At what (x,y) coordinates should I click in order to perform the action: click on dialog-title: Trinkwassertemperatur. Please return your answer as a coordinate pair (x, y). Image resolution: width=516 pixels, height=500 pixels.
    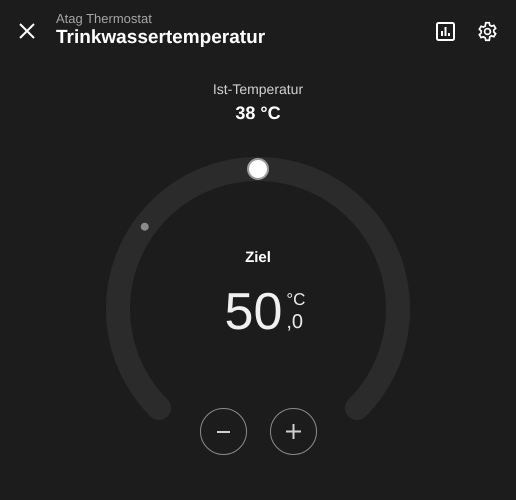
    Looking at the image, I should click on (161, 38).